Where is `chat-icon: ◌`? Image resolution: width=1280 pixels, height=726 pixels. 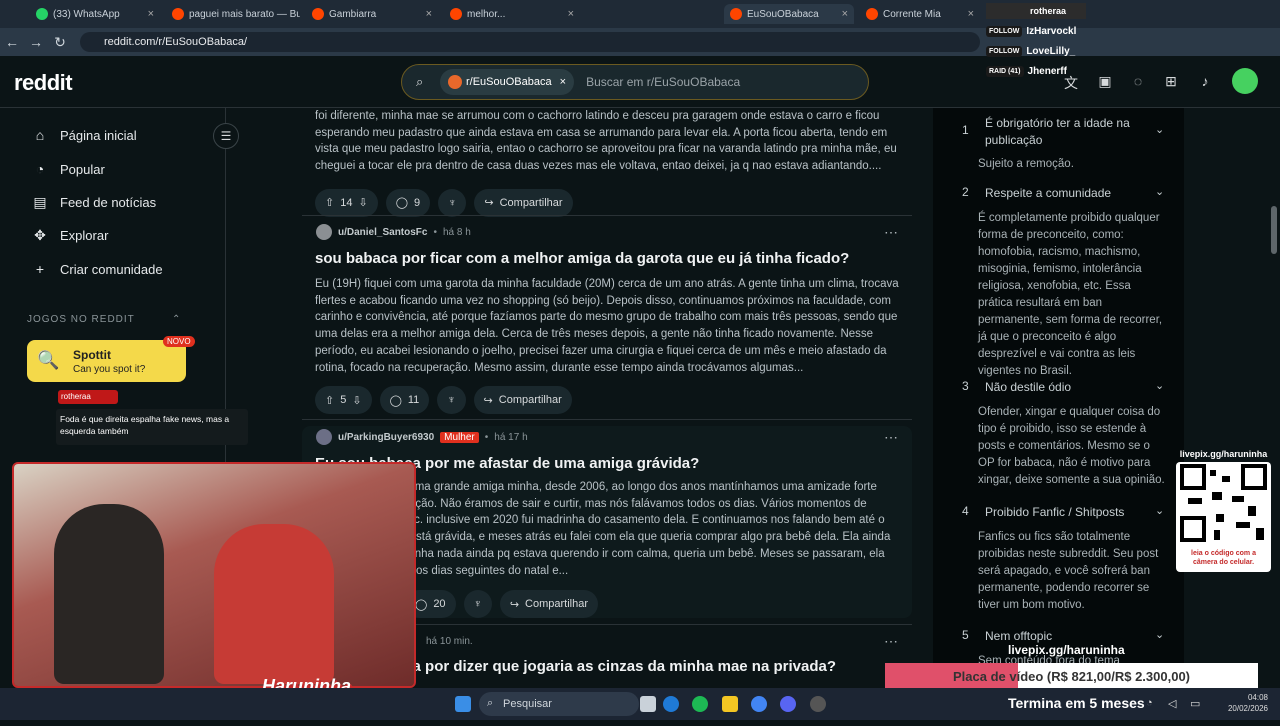
chat-icon: ◌ is located at coordinates (1138, 82).